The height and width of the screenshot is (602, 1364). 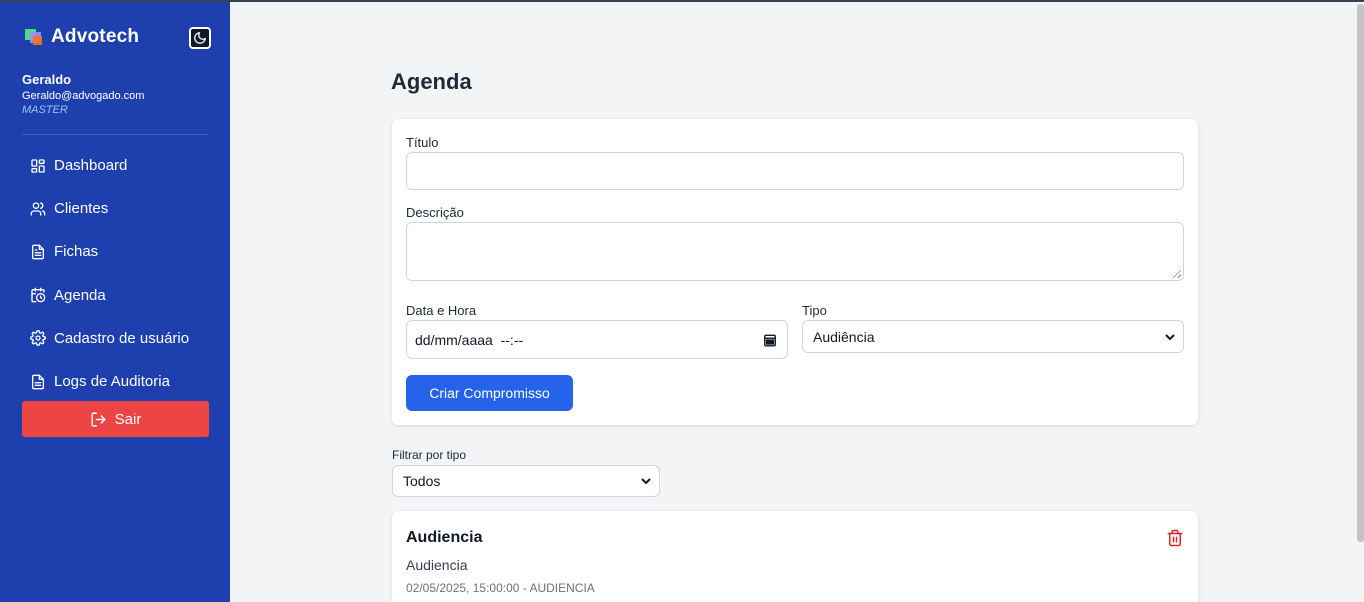 What do you see at coordinates (95, 36) in the screenshot?
I see `brand-name: Advotech` at bounding box center [95, 36].